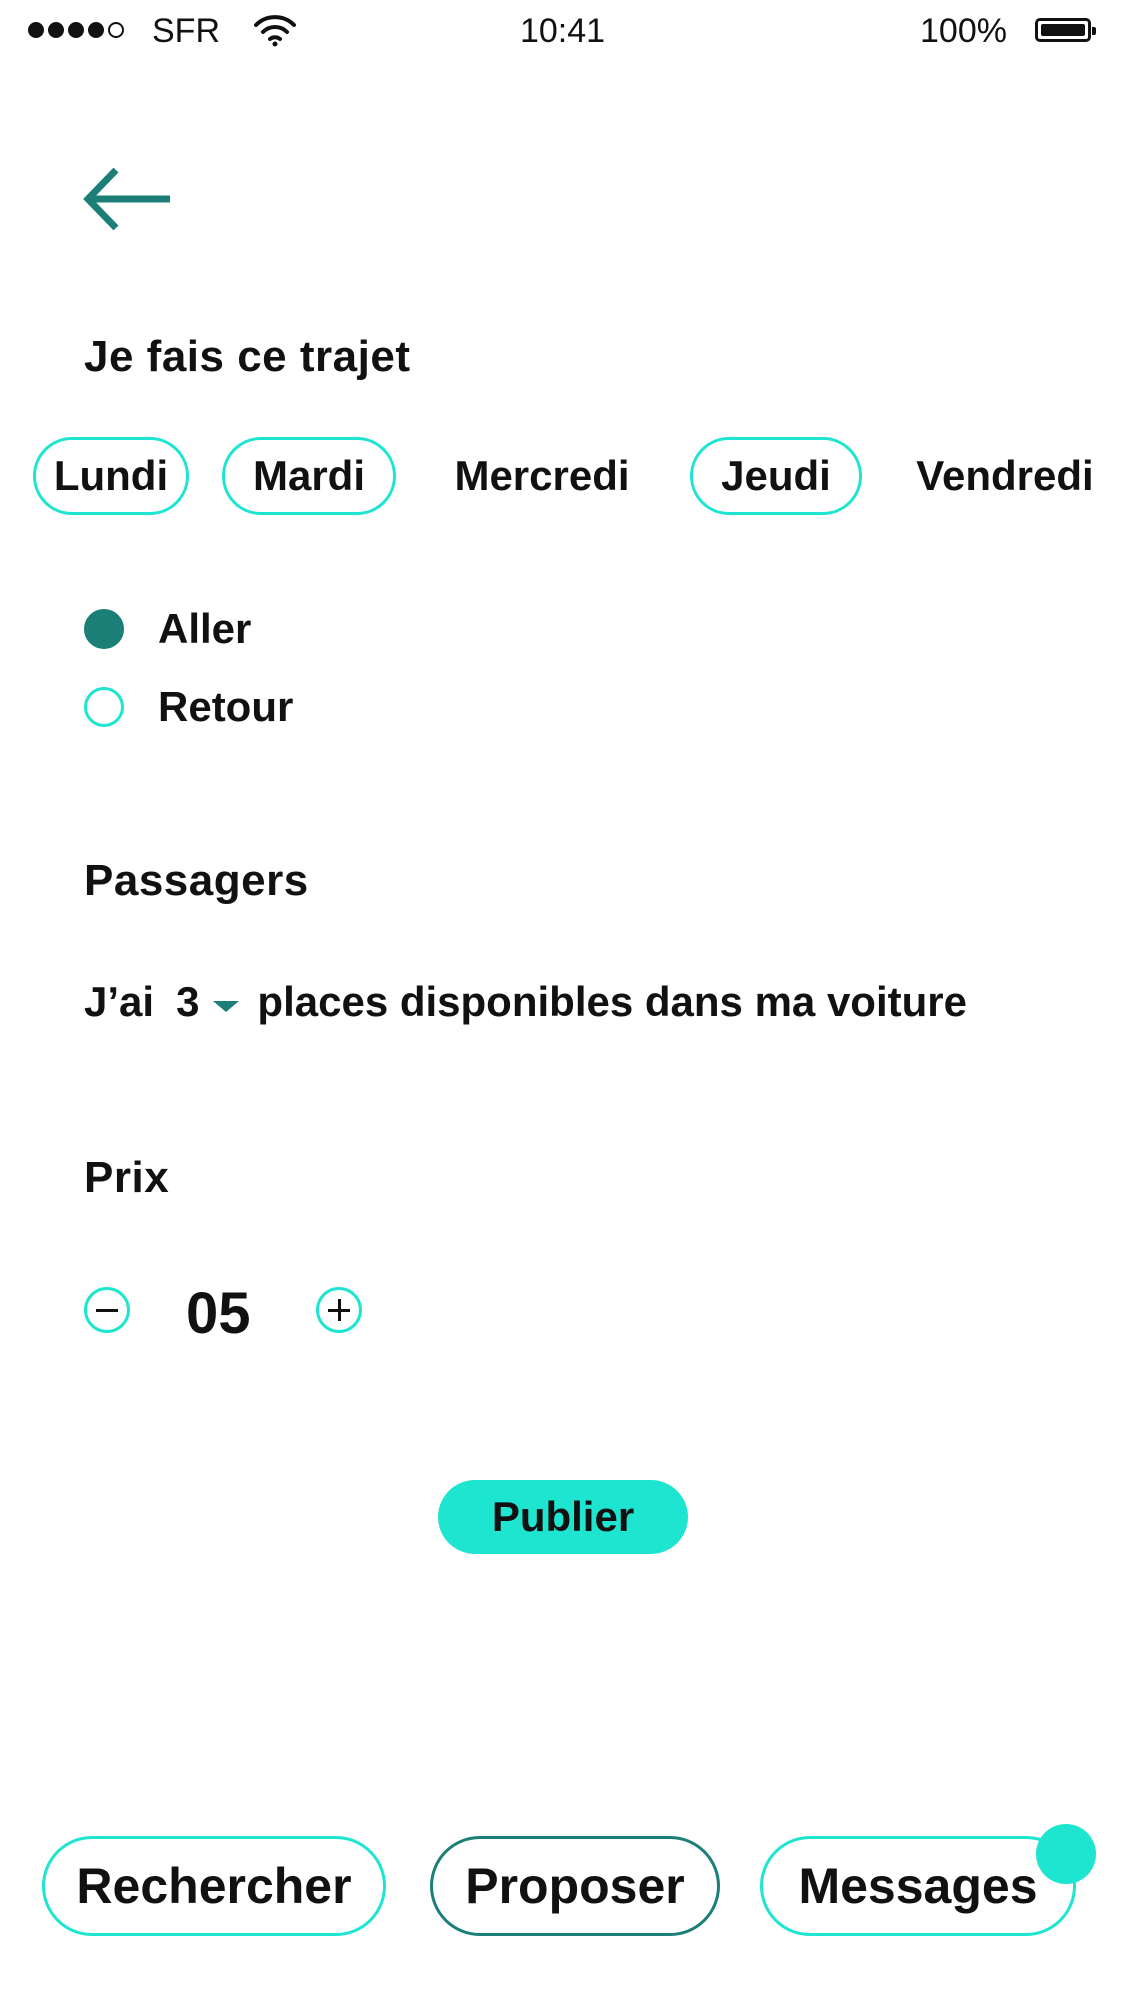  I want to click on nav-proposer: Proposer, so click(575, 1886).